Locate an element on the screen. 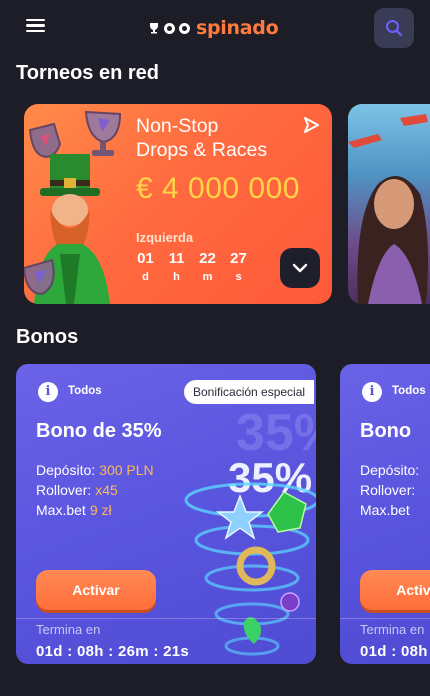 Image resolution: width=430 pixels, height=696 pixels. top-header: spinado is located at coordinates (215, 28).